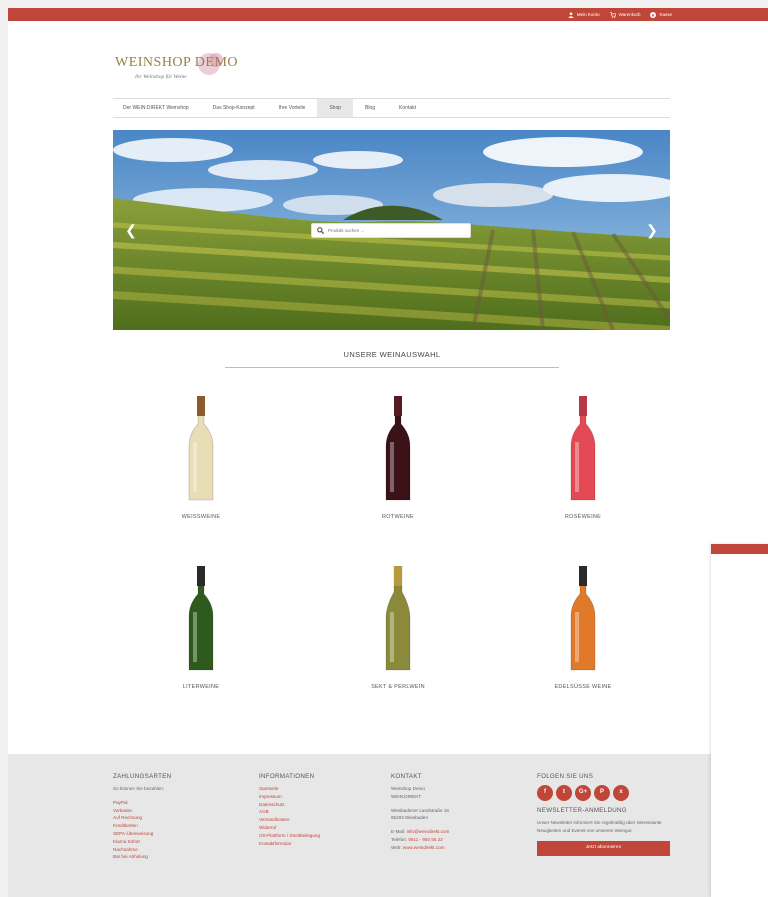 The height and width of the screenshot is (897, 768). I want to click on footer-link: Vorkasse, so click(178, 811).